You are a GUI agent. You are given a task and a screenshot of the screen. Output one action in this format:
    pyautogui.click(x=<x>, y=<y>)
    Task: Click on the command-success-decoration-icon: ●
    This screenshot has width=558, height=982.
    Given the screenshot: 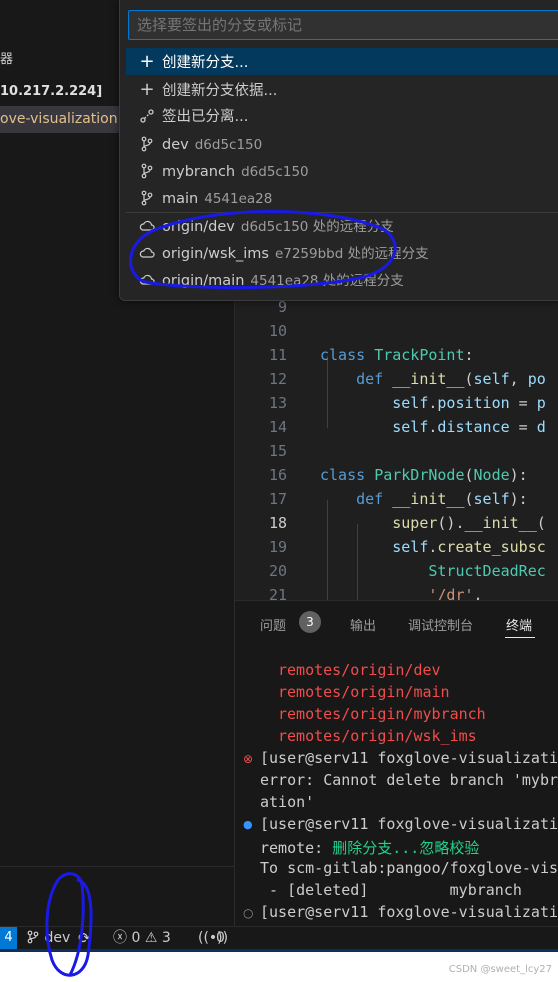 What is the action you would take?
    pyautogui.click(x=248, y=824)
    